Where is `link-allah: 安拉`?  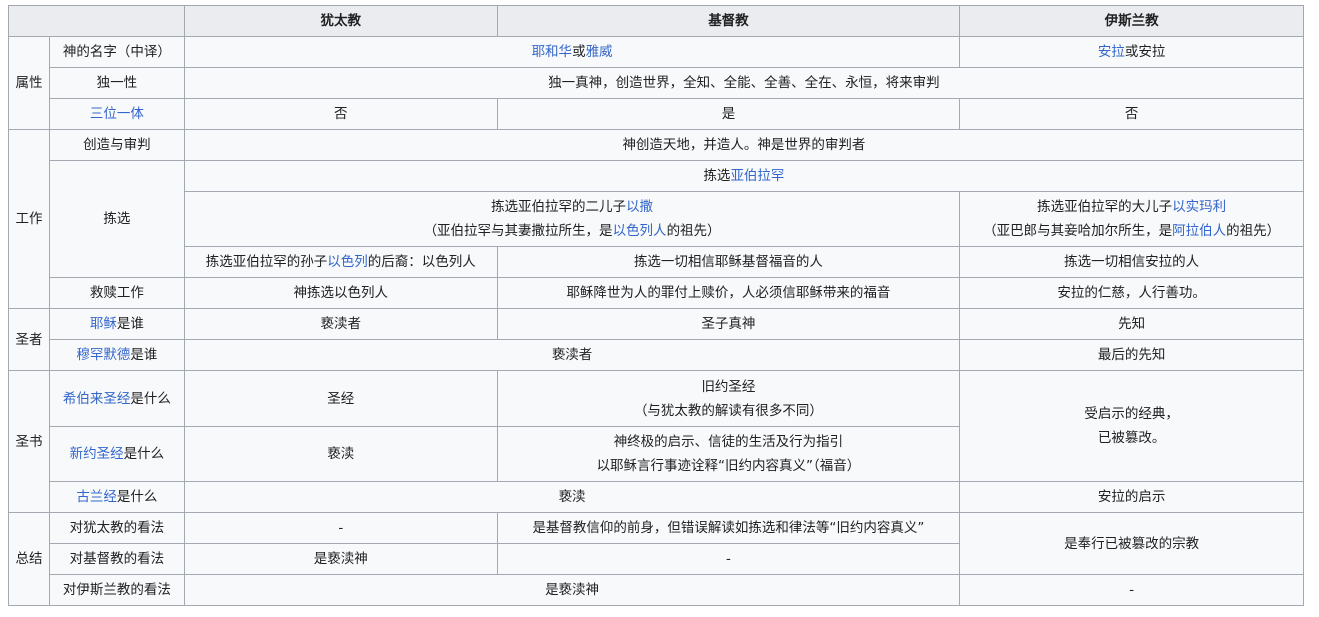 link-allah: 安拉 is located at coordinates (1111, 52).